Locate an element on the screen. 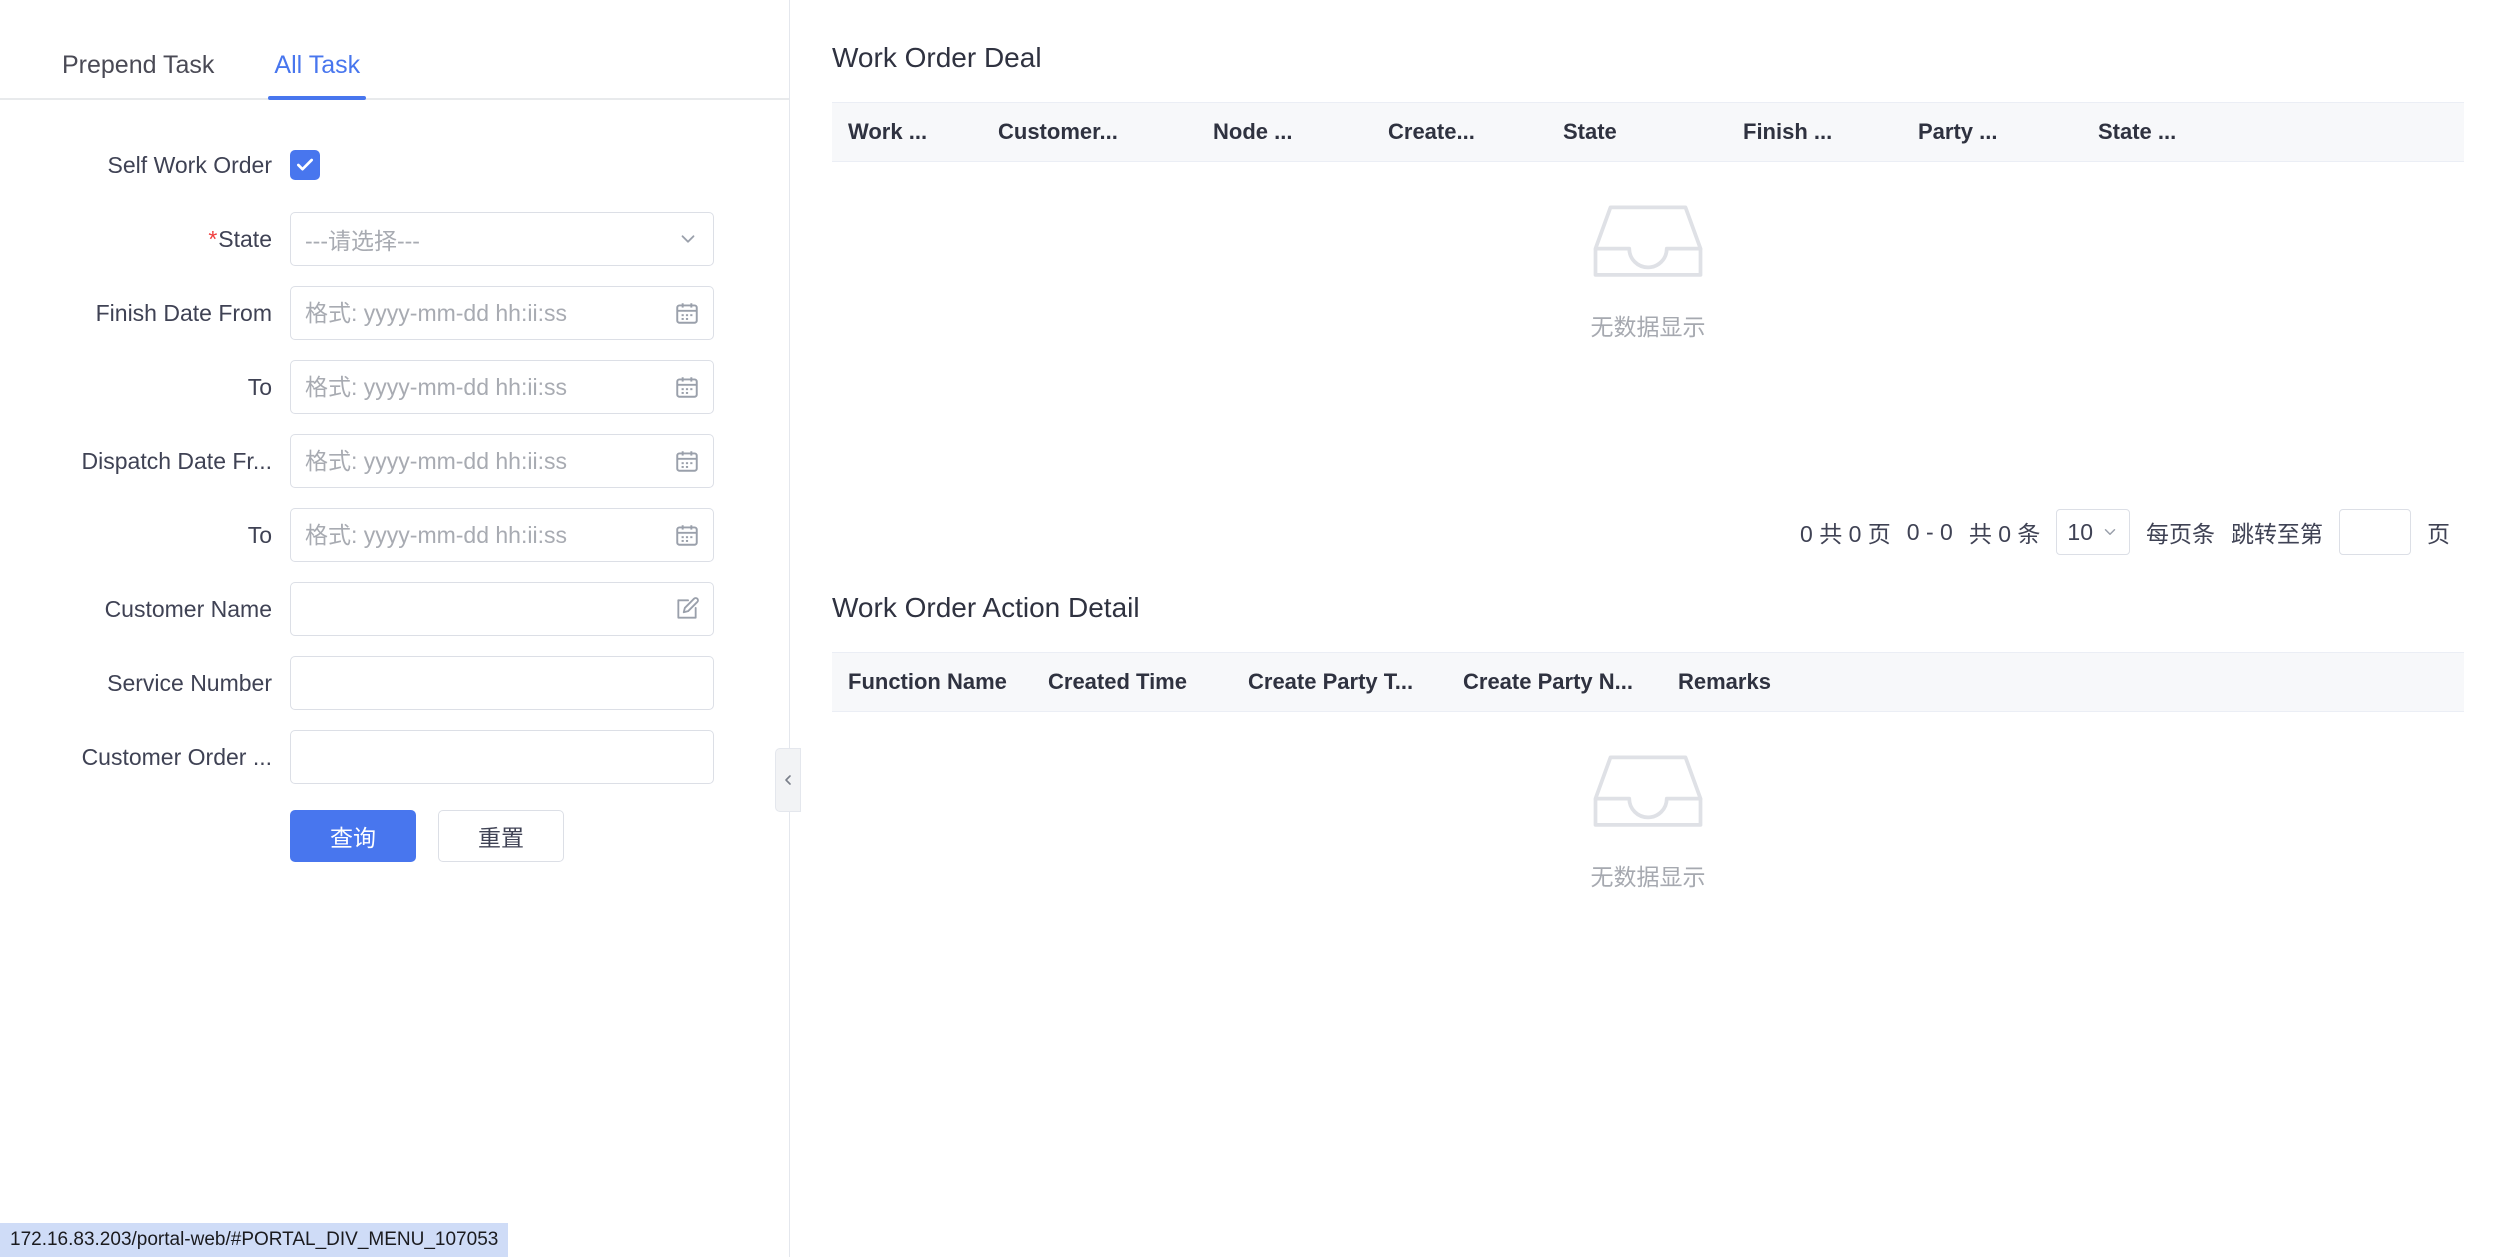 This screenshot has height=1257, width=2511. state-select: ---请选择--- is located at coordinates (502, 239).